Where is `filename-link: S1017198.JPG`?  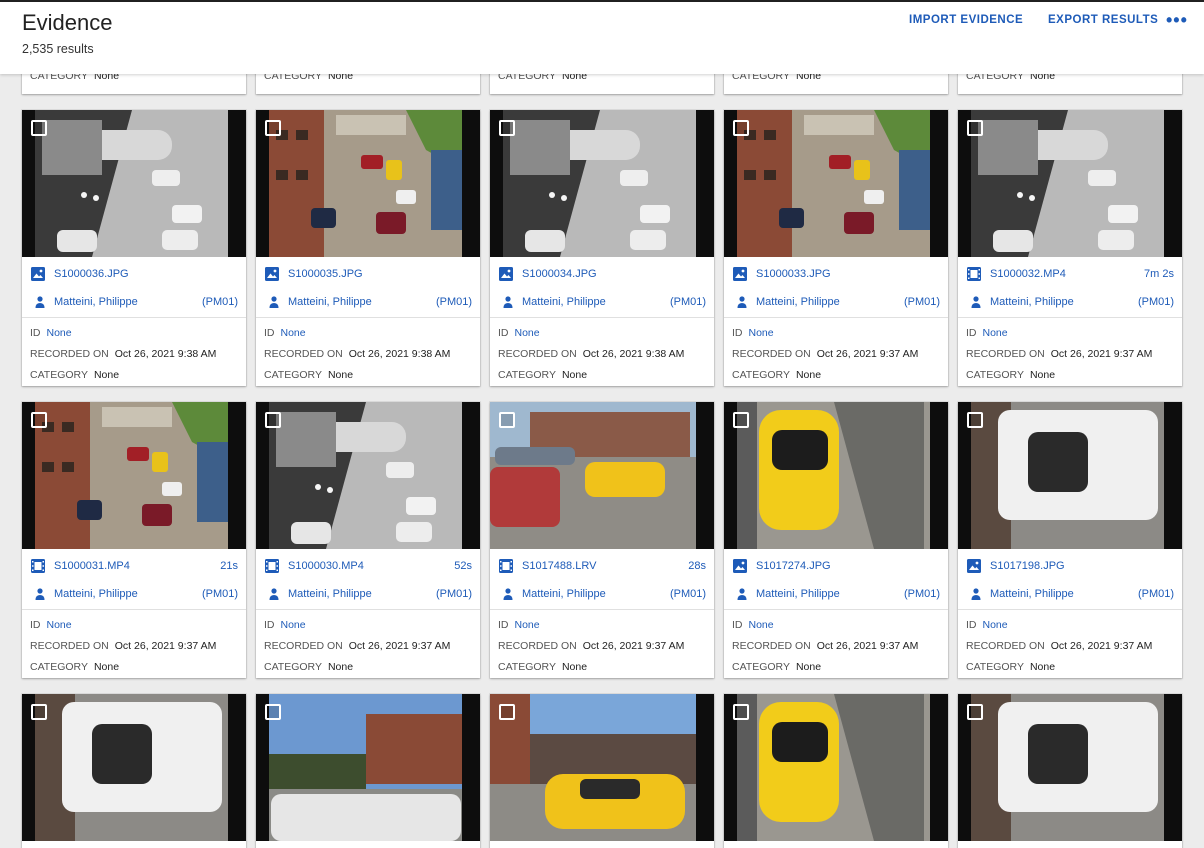
filename-link: S1017198.JPG is located at coordinates (1027, 566).